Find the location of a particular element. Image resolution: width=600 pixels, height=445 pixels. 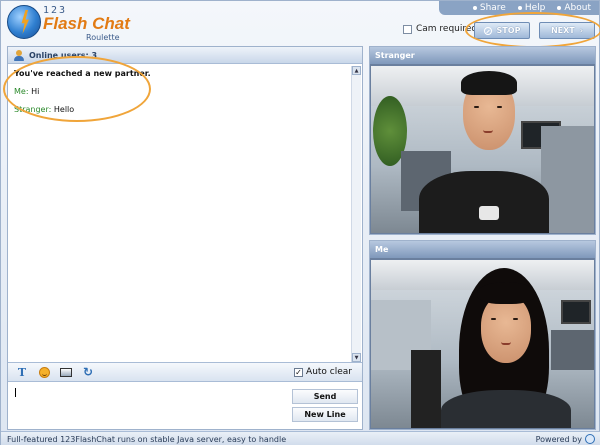

chat-header: Online users: 3 is located at coordinates (185, 55).